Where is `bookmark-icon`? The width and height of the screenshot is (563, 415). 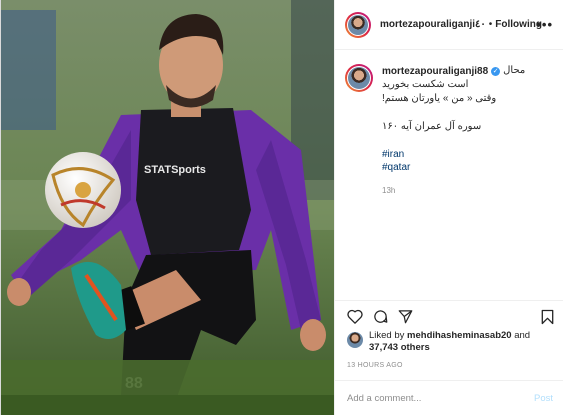 bookmark-icon is located at coordinates (547, 317).